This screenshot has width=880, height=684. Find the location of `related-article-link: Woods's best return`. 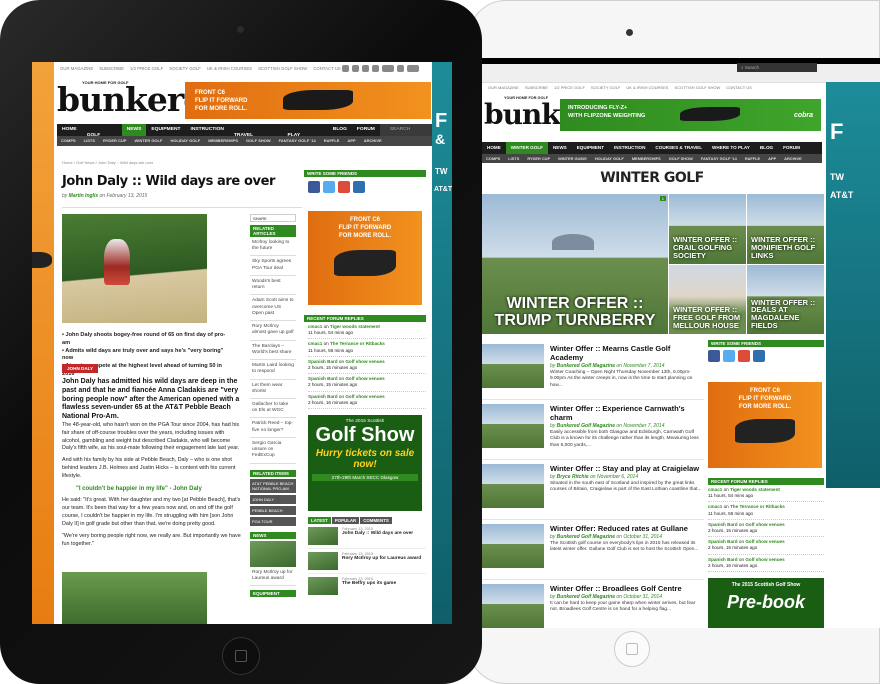

related-article-link: Woods's best return is located at coordinates (273, 286).